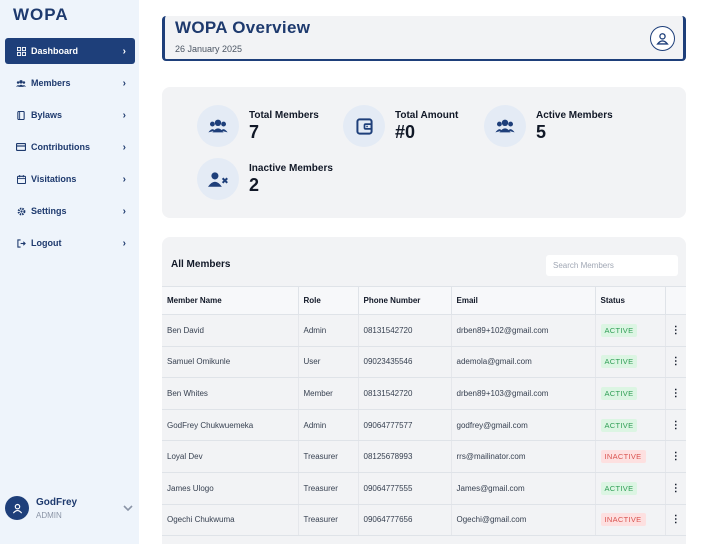 This screenshot has width=705, height=544. What do you see at coordinates (523, 425) in the screenshot?
I see `member-email: godfrey@gmail.com` at bounding box center [523, 425].